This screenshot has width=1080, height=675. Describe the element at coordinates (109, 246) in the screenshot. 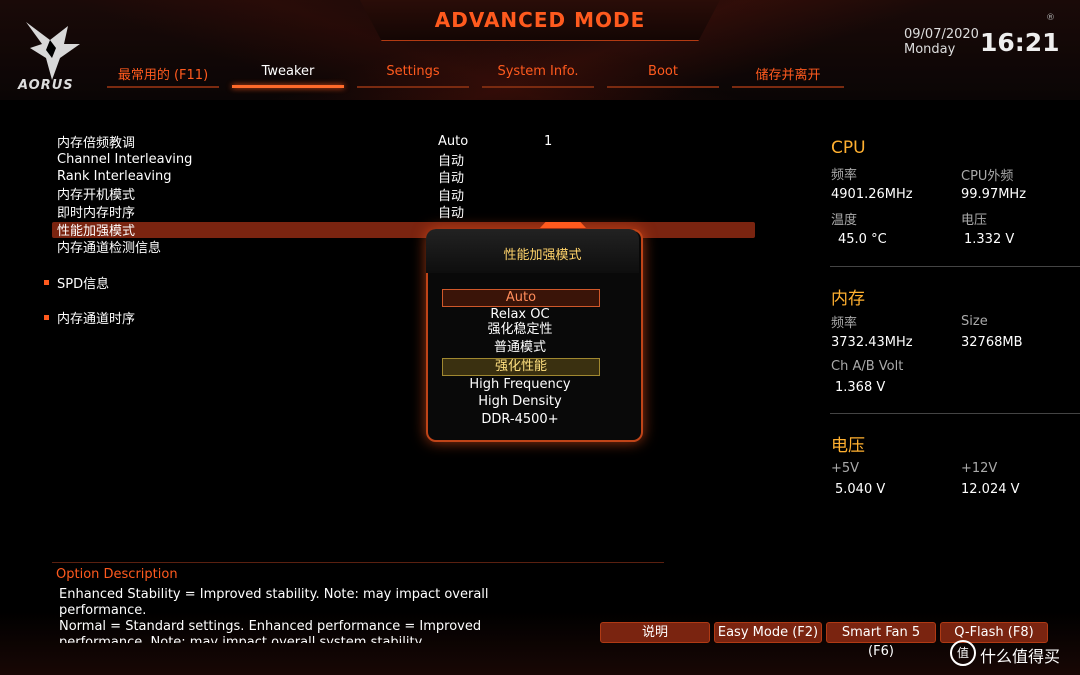

I see `setting-channel-detect-info: 内存通道检测信息` at that location.